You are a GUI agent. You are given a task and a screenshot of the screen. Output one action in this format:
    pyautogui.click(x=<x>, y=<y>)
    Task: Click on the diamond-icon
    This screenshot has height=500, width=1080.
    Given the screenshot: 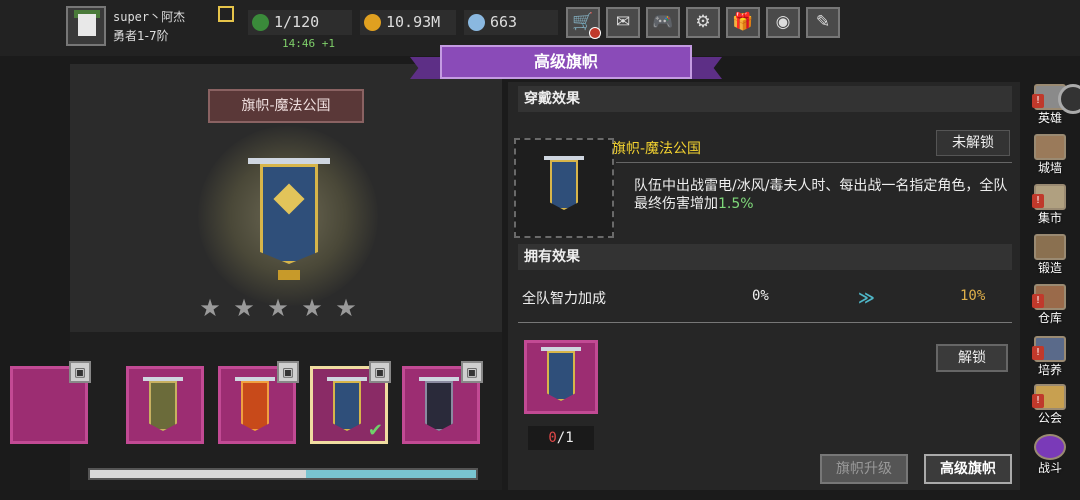 What is the action you would take?
    pyautogui.click(x=476, y=22)
    